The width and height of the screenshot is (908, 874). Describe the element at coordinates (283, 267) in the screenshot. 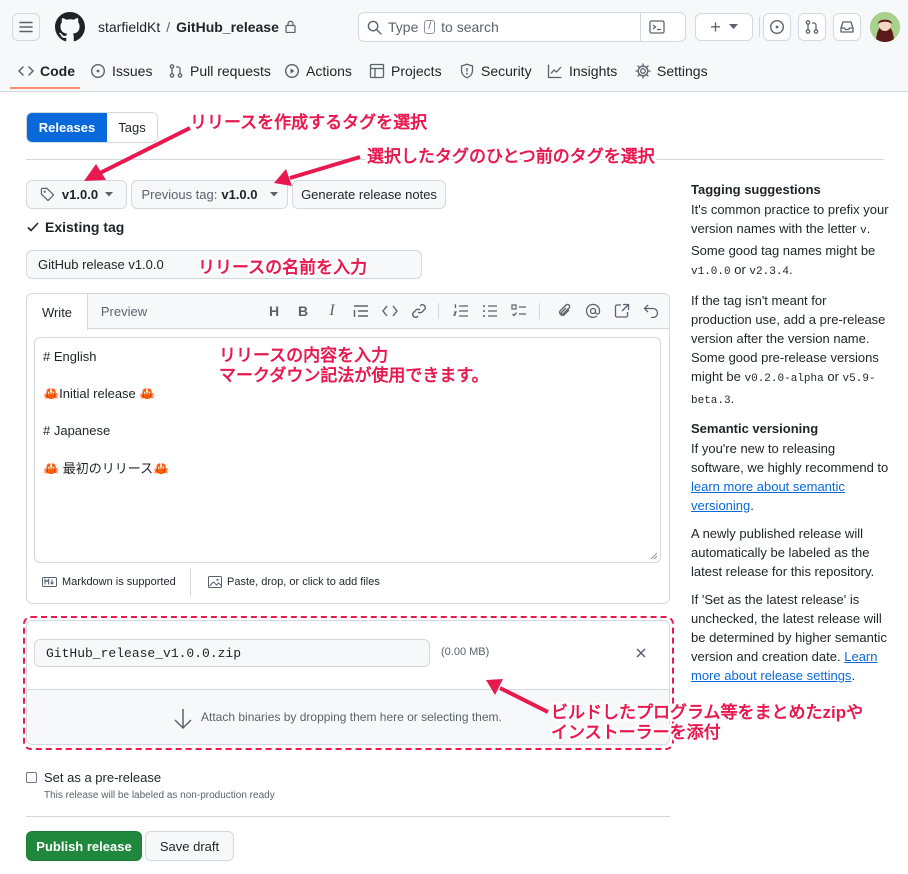

I see `annotation-release-name: リリースの名前を入力` at that location.